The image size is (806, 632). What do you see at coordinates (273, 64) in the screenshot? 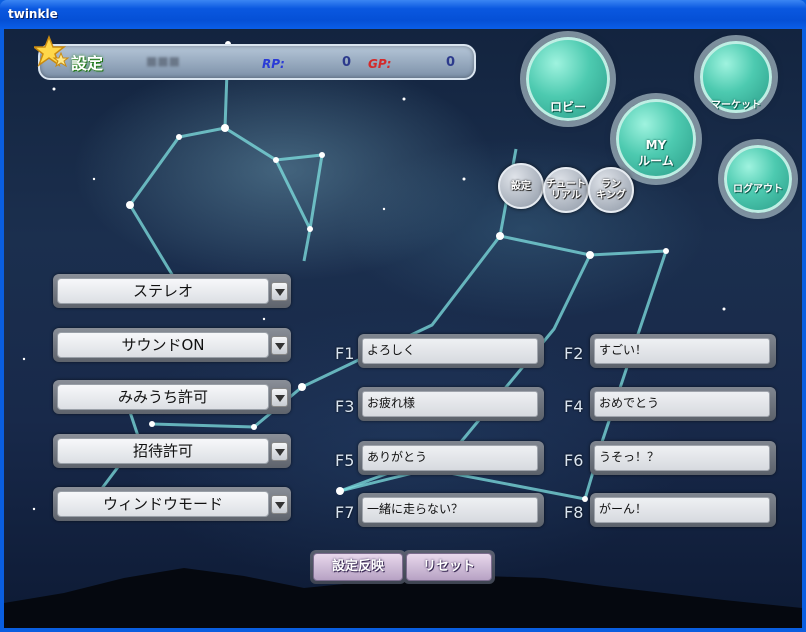
I see `rp-label: RP:` at bounding box center [273, 64].